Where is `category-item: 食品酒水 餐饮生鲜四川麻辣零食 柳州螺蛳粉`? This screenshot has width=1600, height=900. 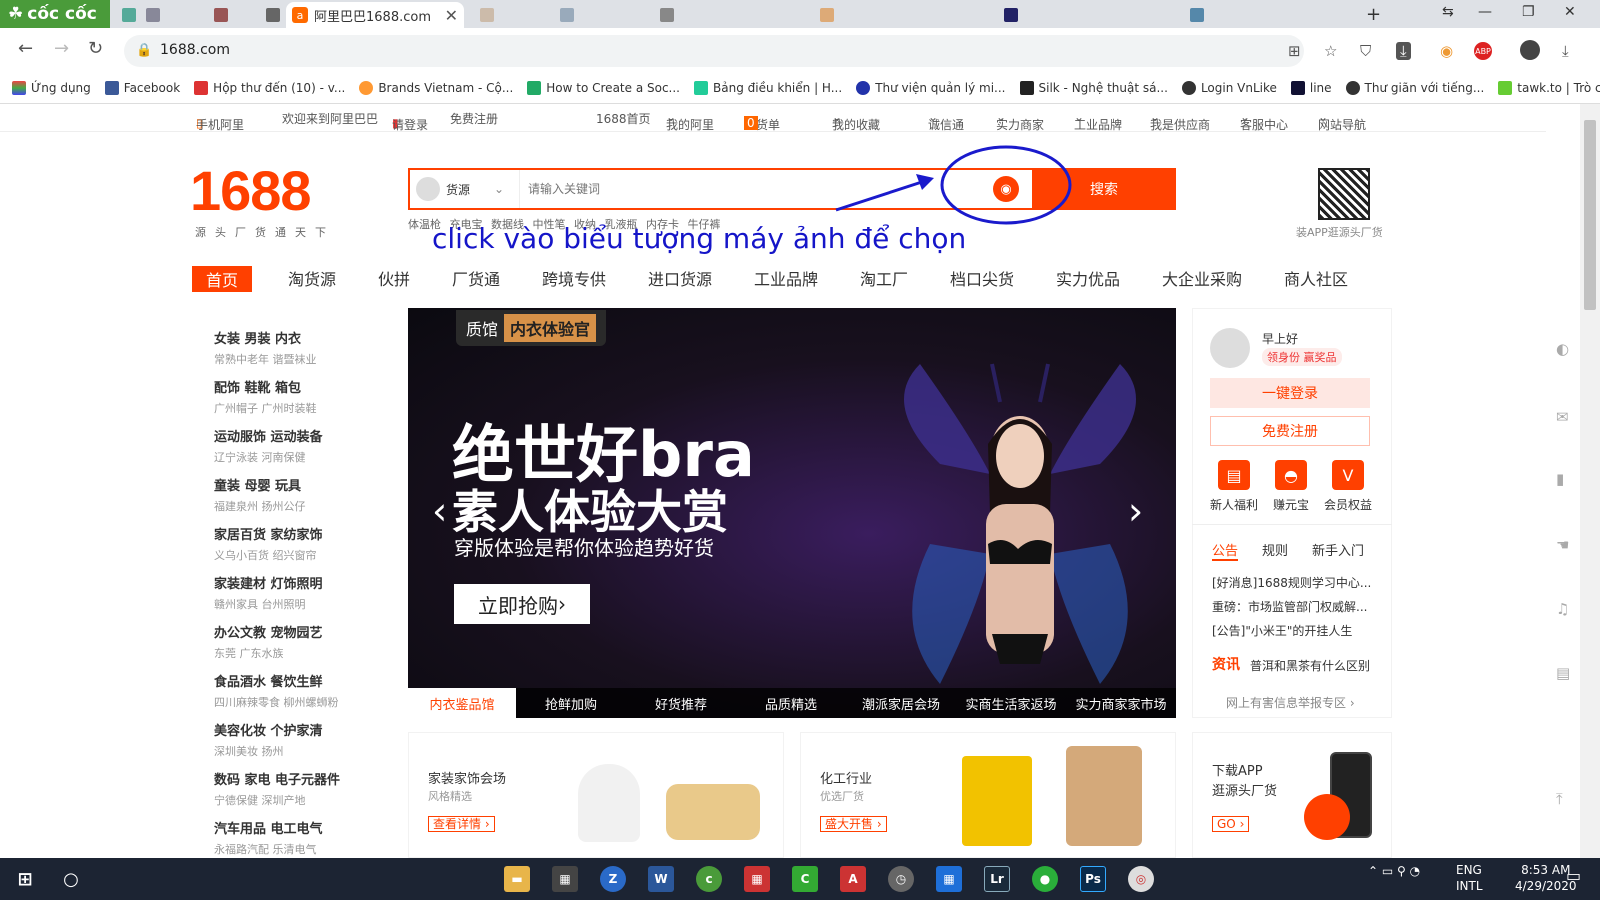 category-item: 食品酒水 餐饮生鲜四川麻辣零食 柳州螺蛳粉 is located at coordinates (276, 690).